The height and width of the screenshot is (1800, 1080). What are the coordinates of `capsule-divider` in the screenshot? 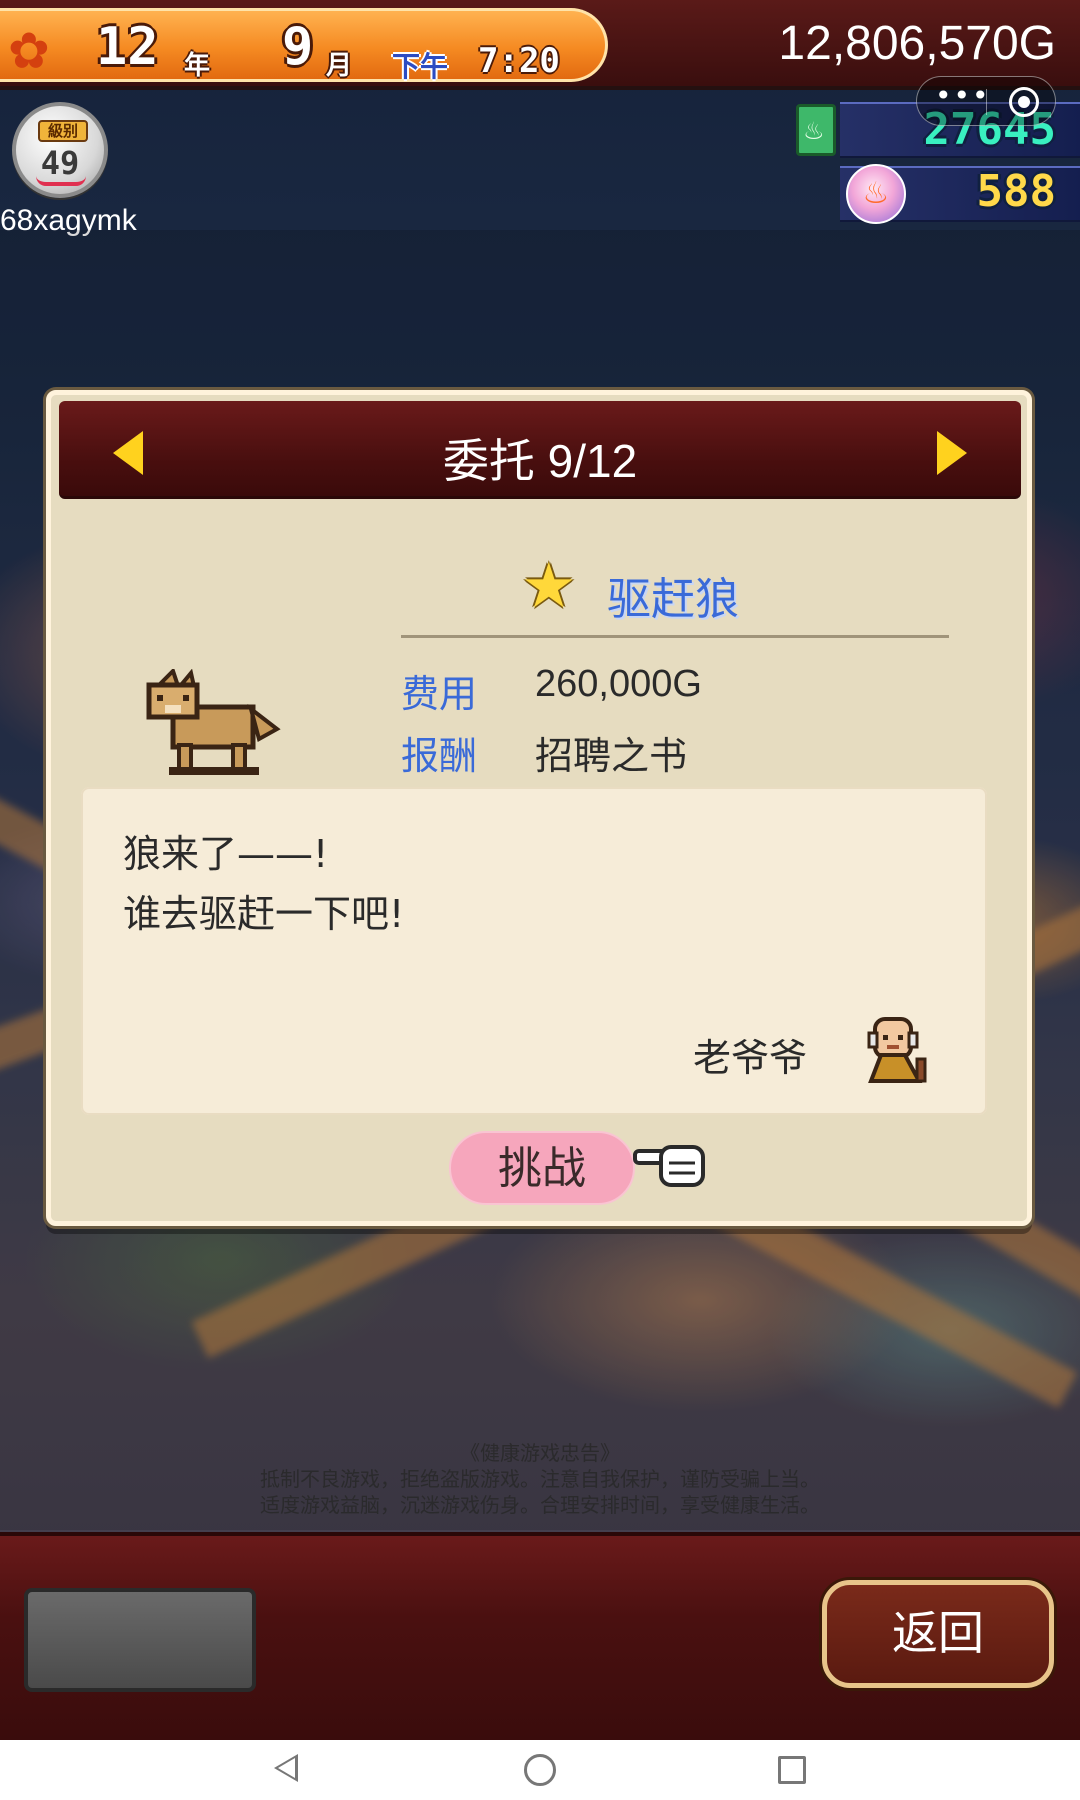 It's located at (986, 102).